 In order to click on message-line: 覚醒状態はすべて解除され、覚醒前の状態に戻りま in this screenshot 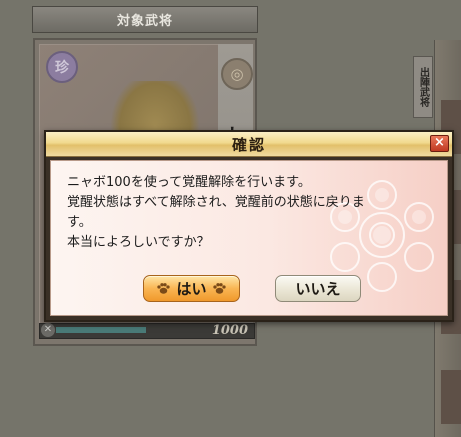, I will do `click(216, 202)`.